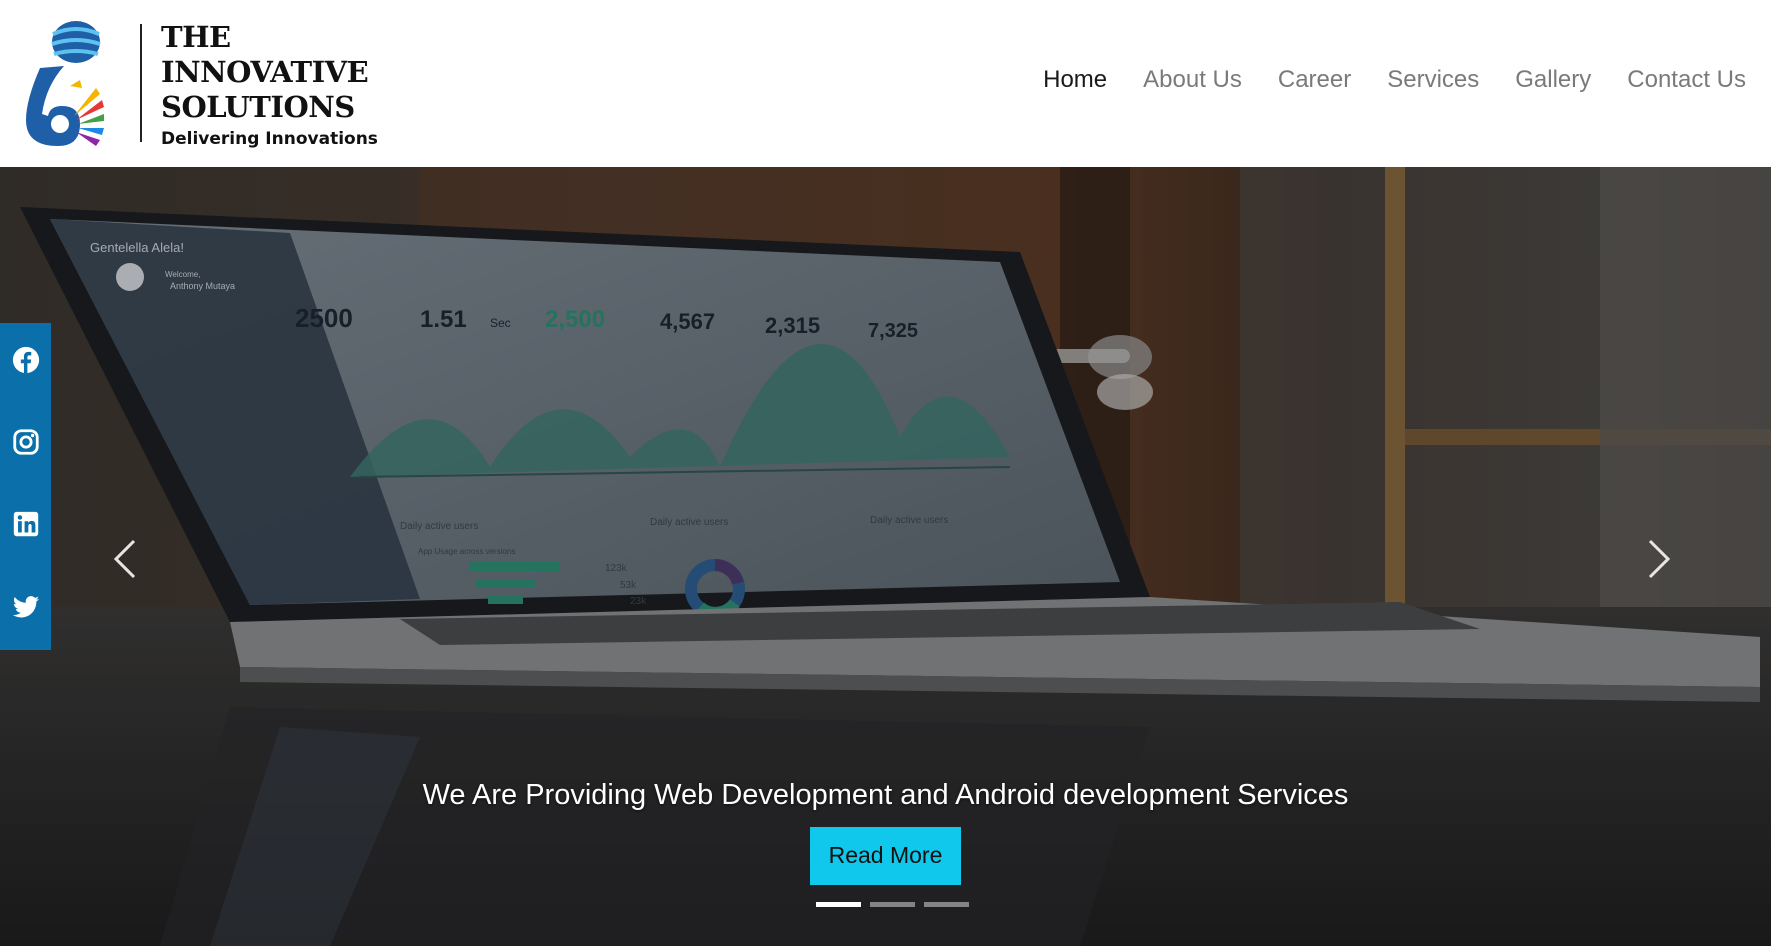  I want to click on linkedin-icon, so click(25, 524).